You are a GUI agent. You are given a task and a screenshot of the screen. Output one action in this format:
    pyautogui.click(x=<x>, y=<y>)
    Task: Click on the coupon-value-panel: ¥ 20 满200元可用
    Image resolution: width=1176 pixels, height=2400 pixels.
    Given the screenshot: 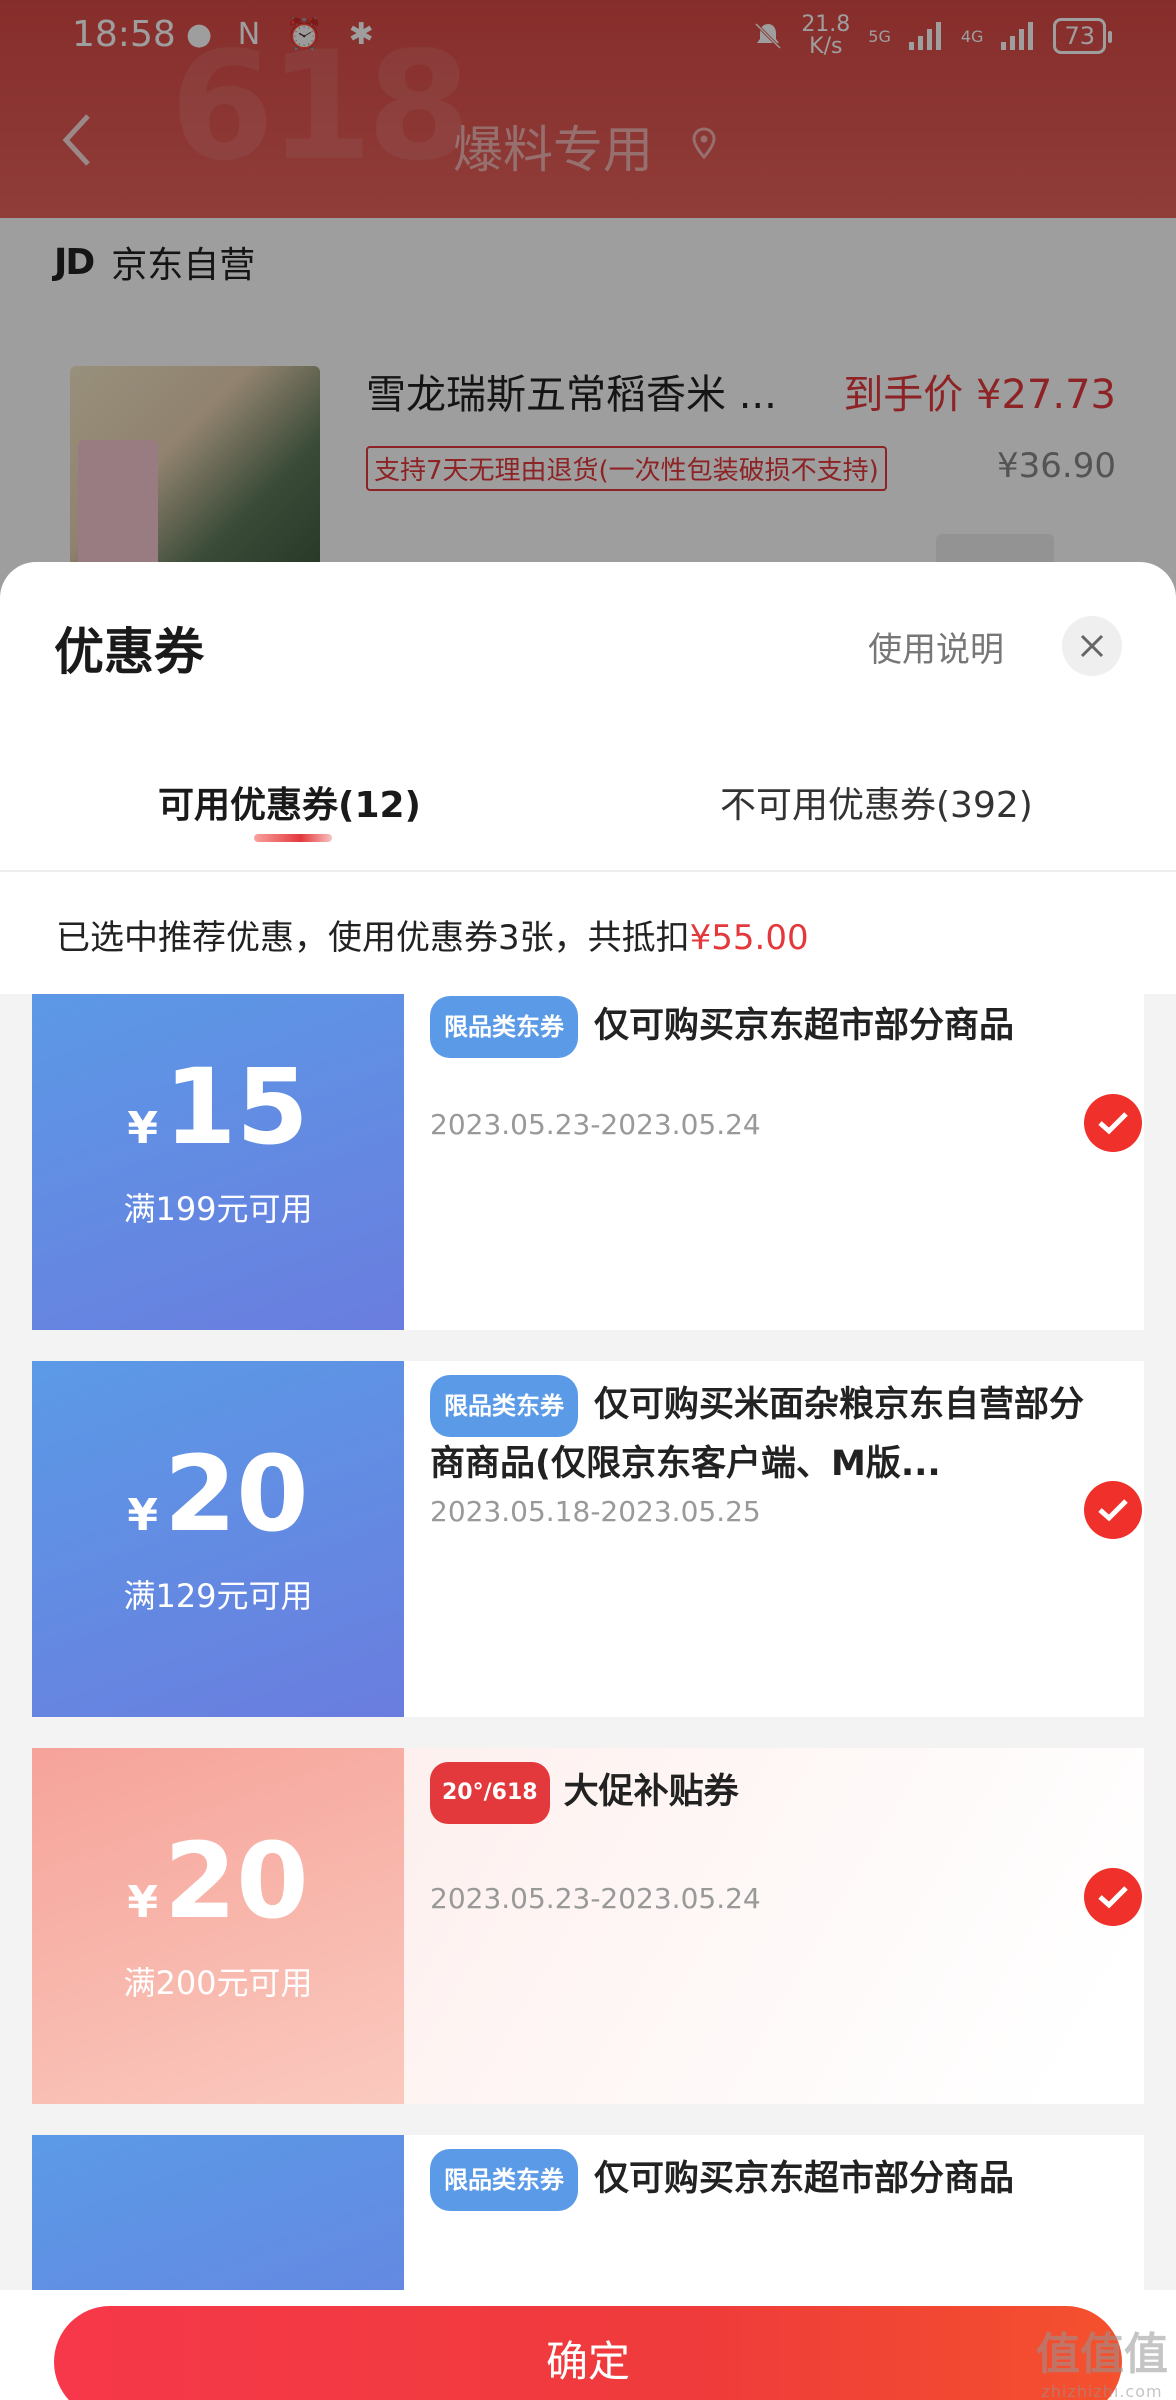 What is the action you would take?
    pyautogui.click(x=215, y=1926)
    